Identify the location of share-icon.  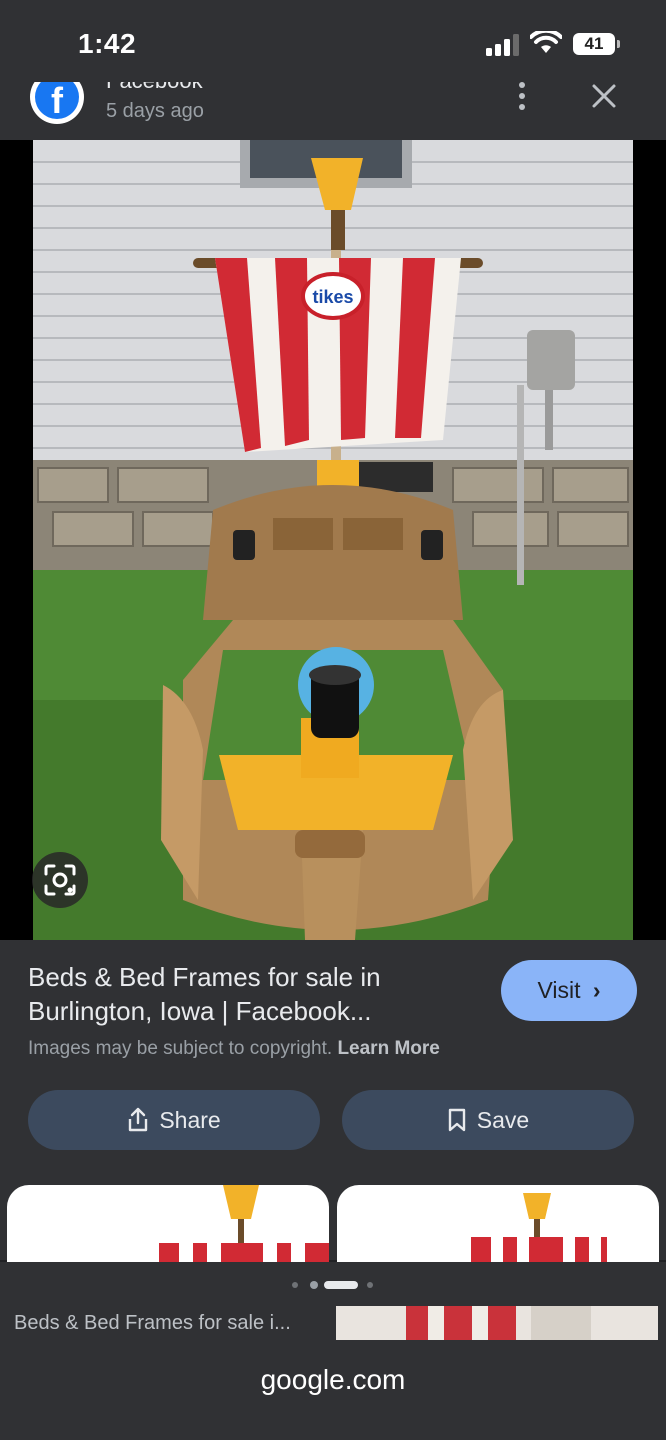
(138, 1119).